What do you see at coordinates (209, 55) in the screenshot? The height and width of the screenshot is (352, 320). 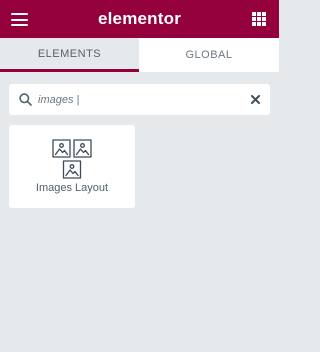 I see `tab-global: GLOBAL` at bounding box center [209, 55].